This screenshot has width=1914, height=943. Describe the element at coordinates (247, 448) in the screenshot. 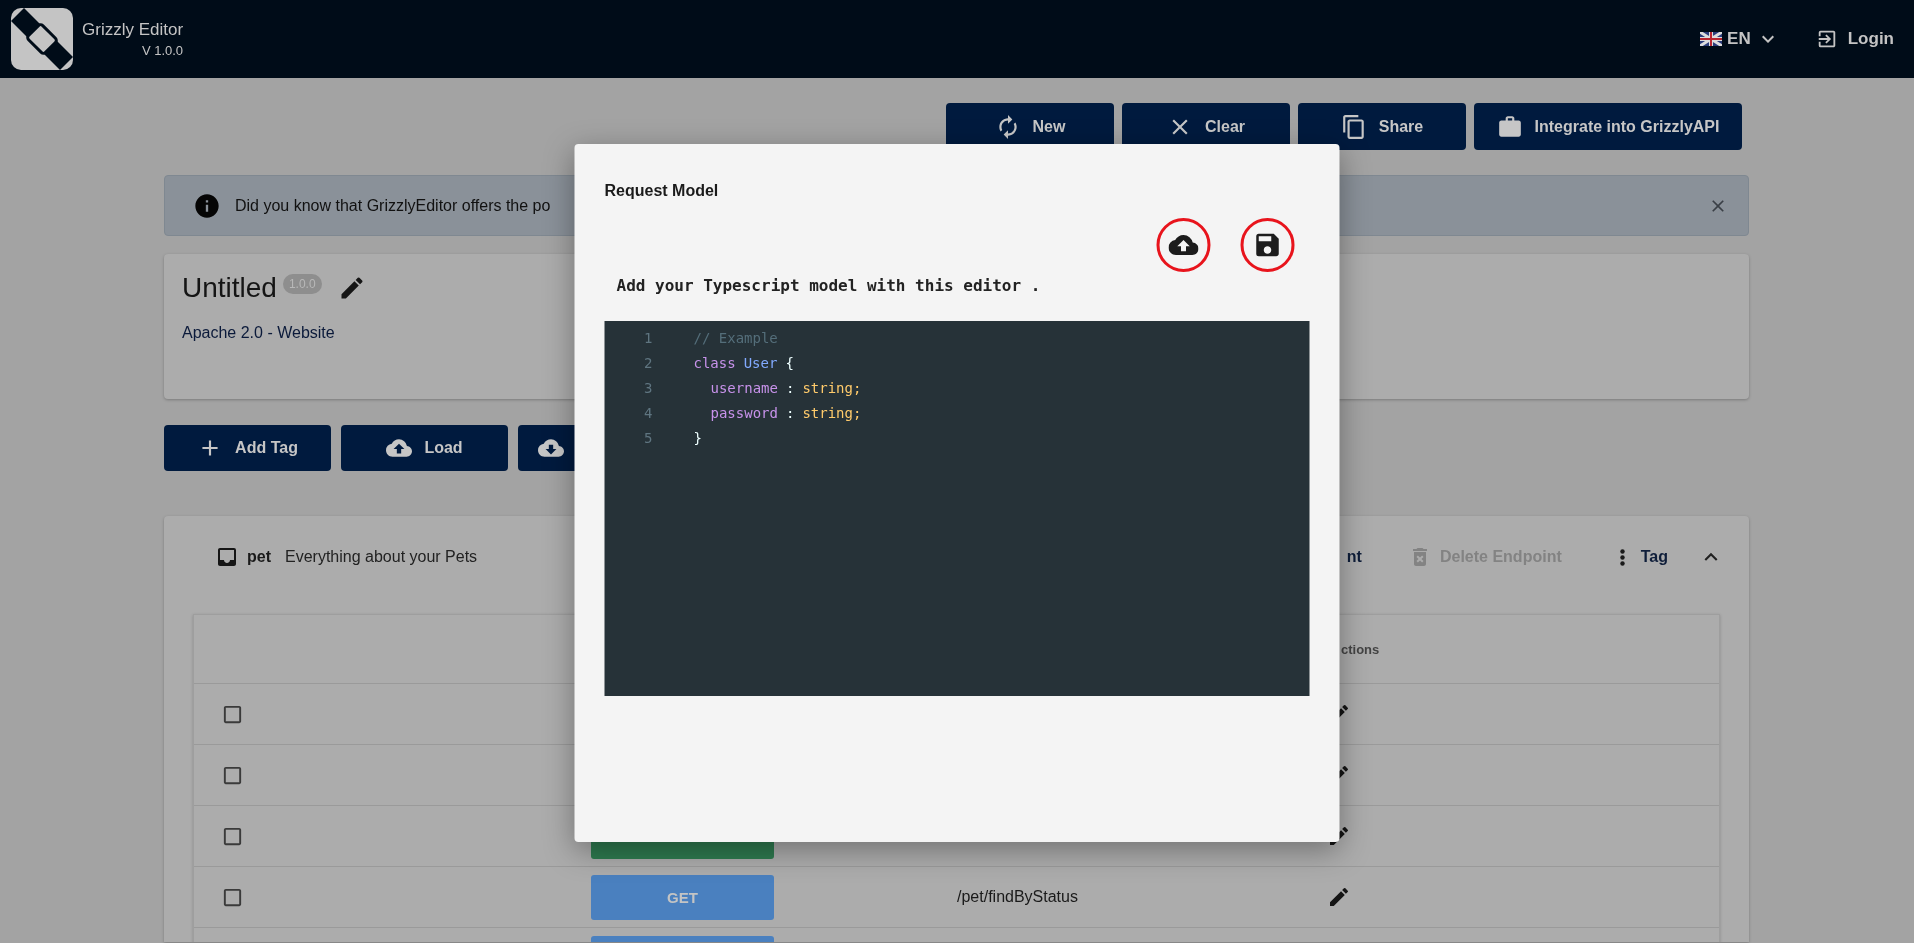

I see `add-button: Add Tag` at that location.